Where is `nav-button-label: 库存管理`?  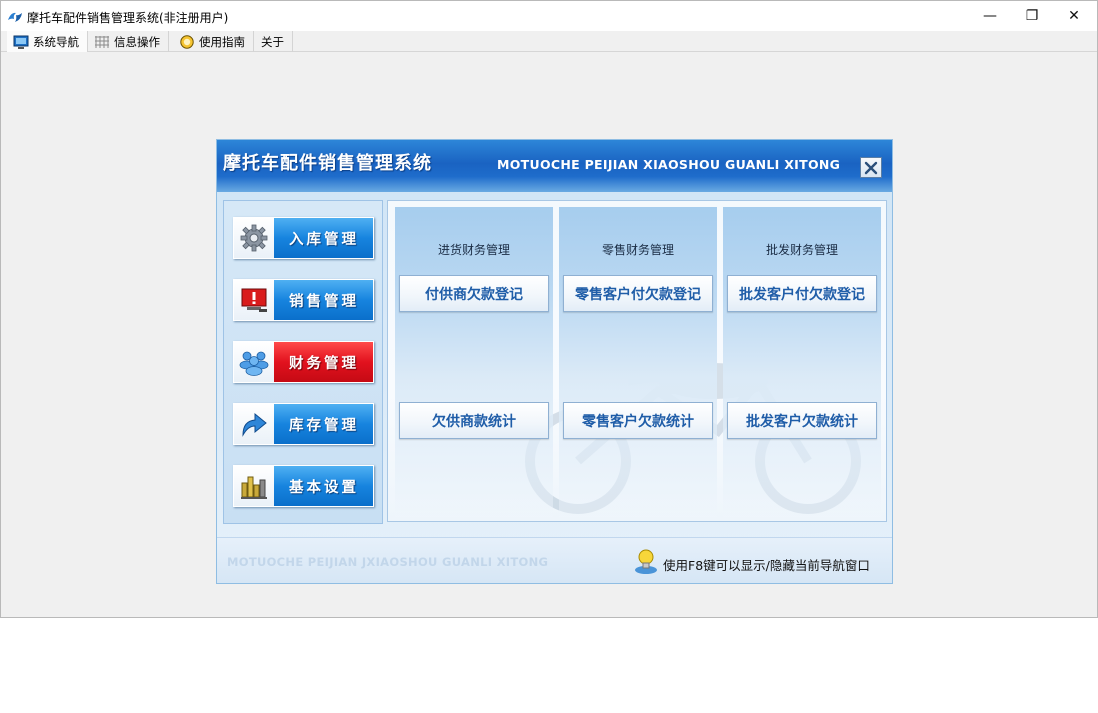
nav-button-label: 库存管理 is located at coordinates (324, 425).